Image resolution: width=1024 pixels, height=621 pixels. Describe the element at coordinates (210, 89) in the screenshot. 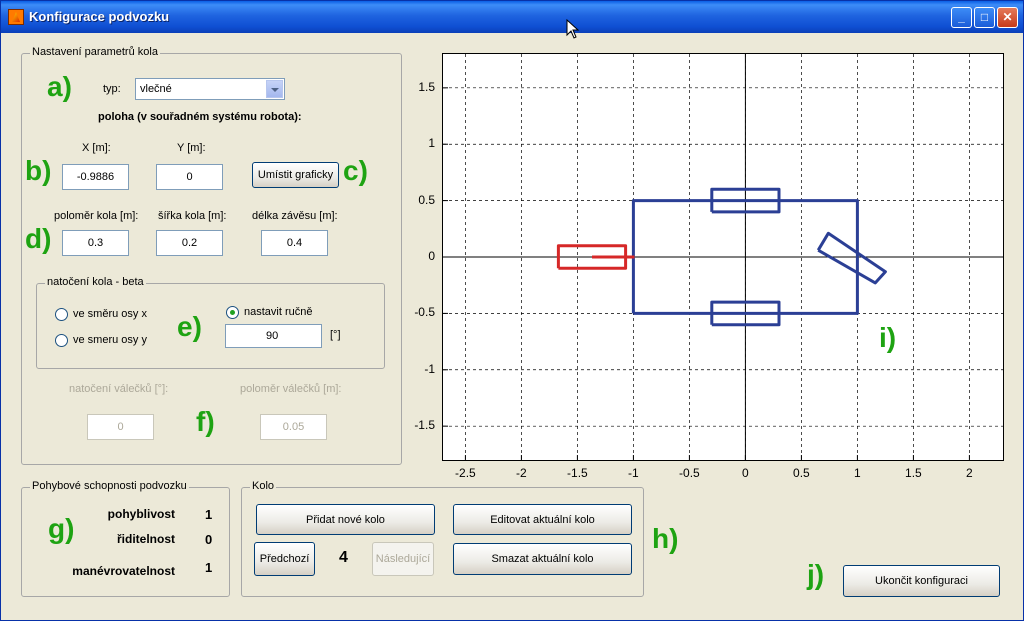

I see `type-select: vlečné` at that location.